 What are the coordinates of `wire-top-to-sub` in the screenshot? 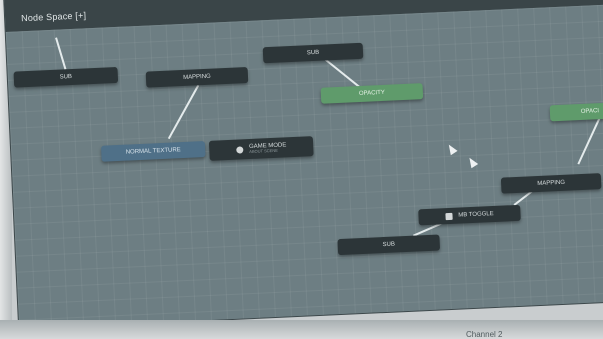 It's located at (61, 53).